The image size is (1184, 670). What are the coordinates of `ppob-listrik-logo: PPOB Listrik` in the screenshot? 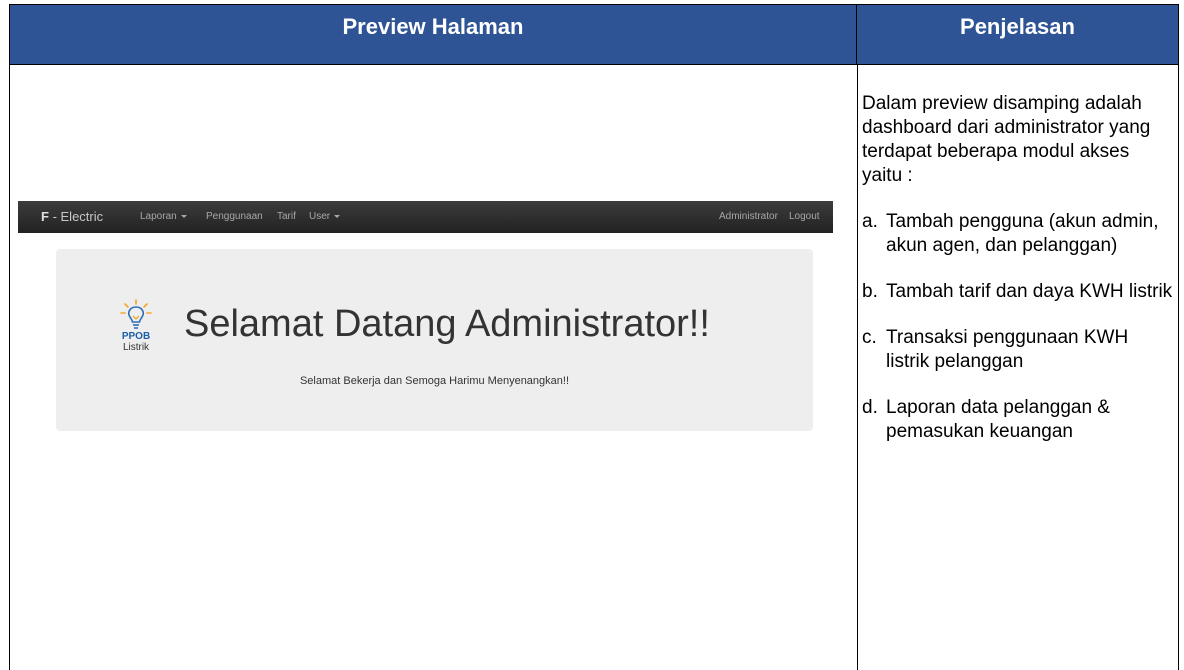 It's located at (136, 328).